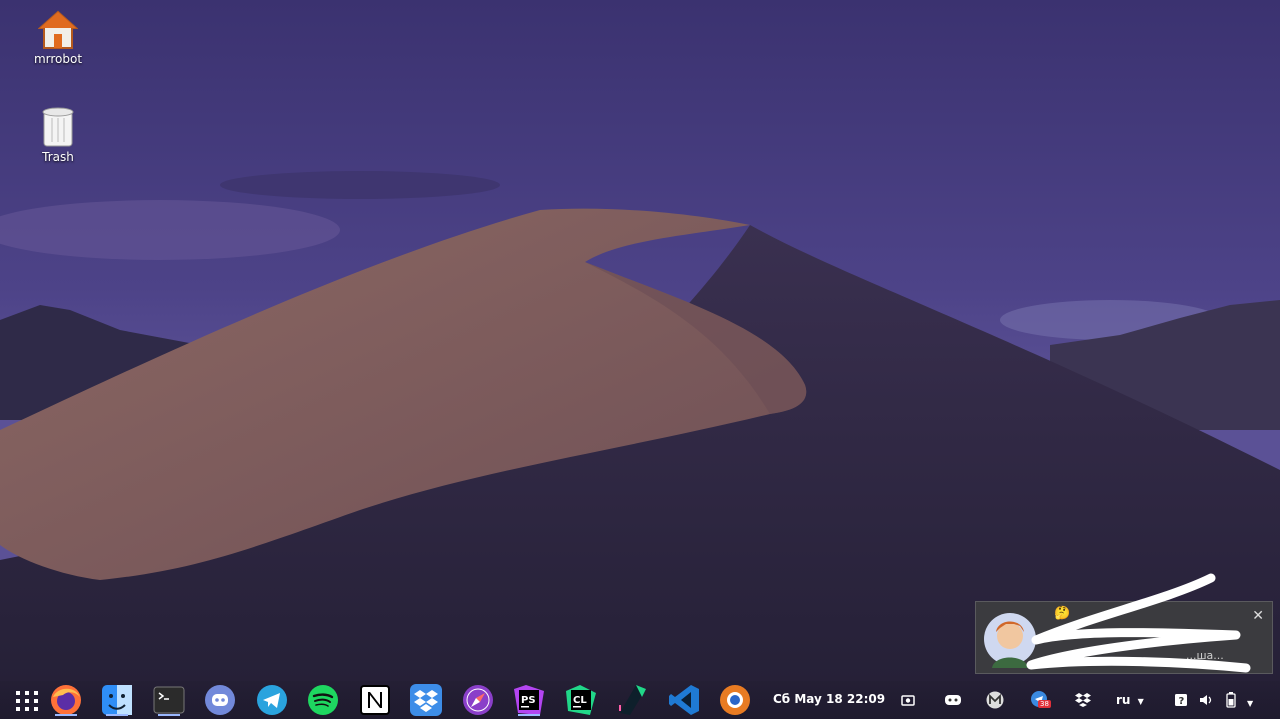 This screenshot has width=1280, height=719. I want to click on dock-ubuntu-app, so click(735, 700).